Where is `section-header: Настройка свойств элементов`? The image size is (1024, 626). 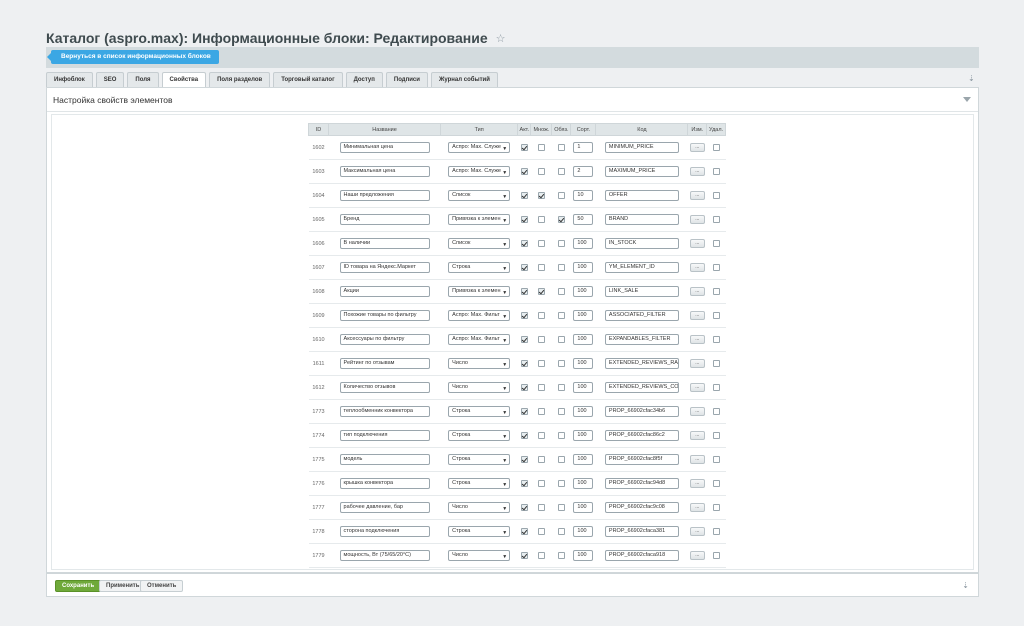
section-header: Настройка свойств элементов is located at coordinates (512, 100).